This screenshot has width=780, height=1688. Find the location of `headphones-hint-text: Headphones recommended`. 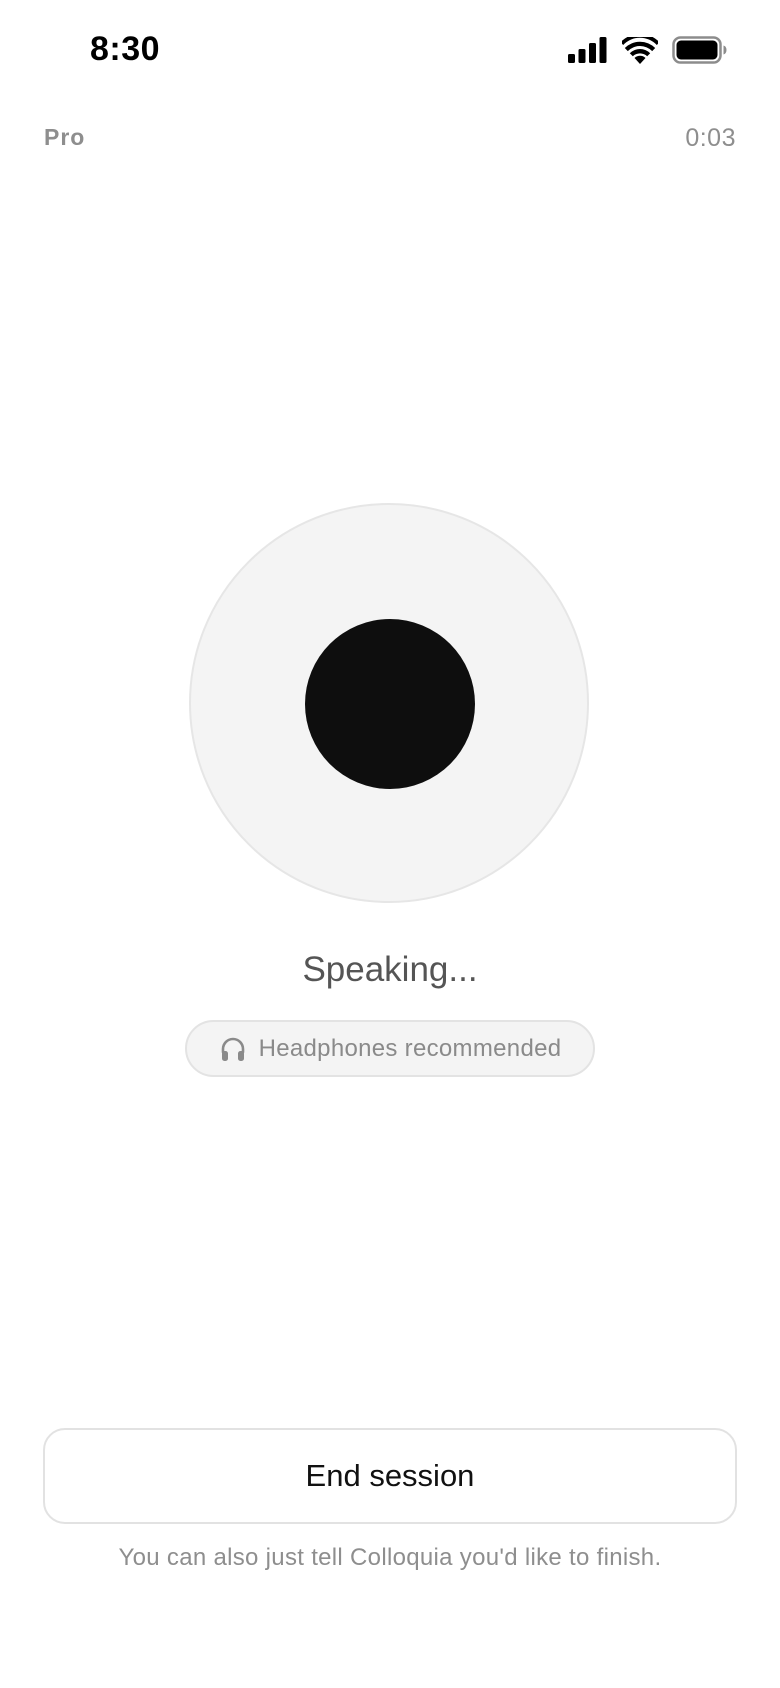

headphones-hint-text: Headphones recommended is located at coordinates (410, 1048).